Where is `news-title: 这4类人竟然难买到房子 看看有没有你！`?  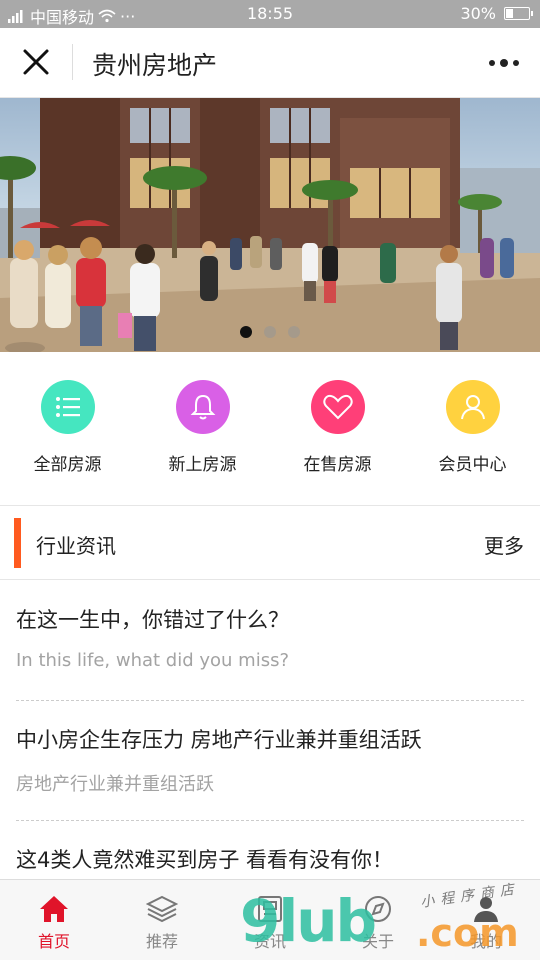 news-title: 这4类人竟然难买到房子 看看有没有你！ is located at coordinates (205, 860).